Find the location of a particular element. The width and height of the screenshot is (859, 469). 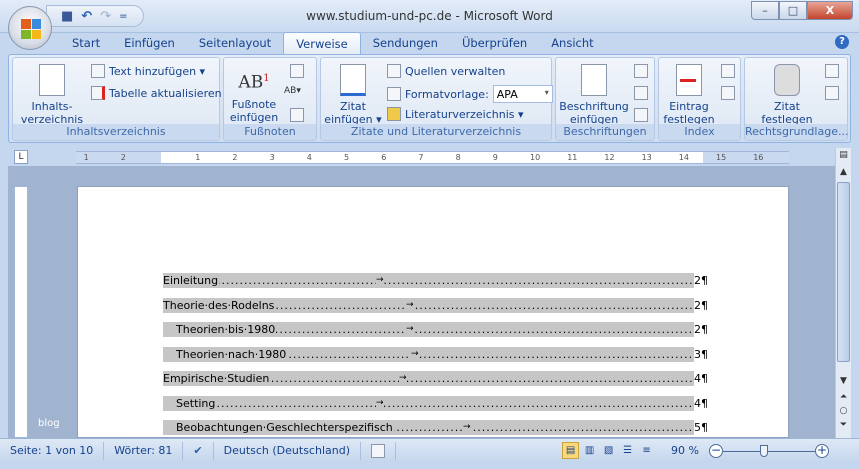

label: Tabelle aktualisieren is located at coordinates (165, 93).